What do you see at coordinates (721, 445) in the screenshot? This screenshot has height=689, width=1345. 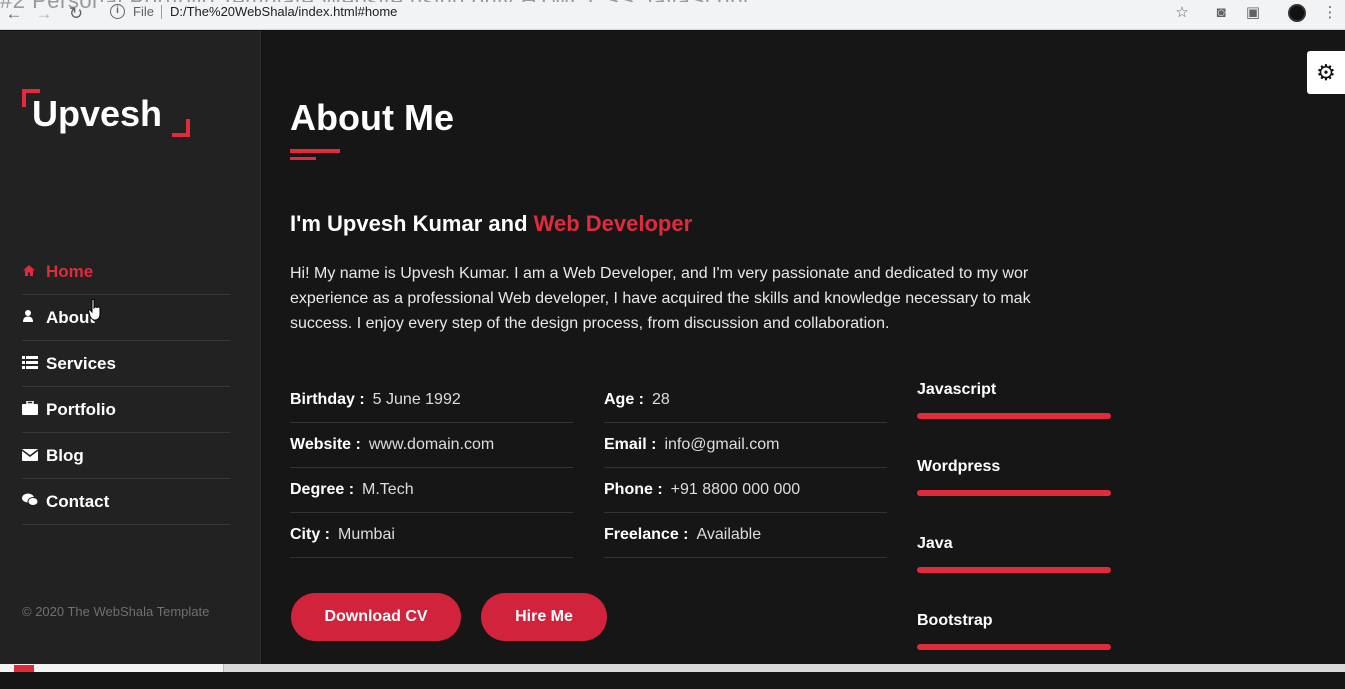 I see `info-value: info@gmail.com` at bounding box center [721, 445].